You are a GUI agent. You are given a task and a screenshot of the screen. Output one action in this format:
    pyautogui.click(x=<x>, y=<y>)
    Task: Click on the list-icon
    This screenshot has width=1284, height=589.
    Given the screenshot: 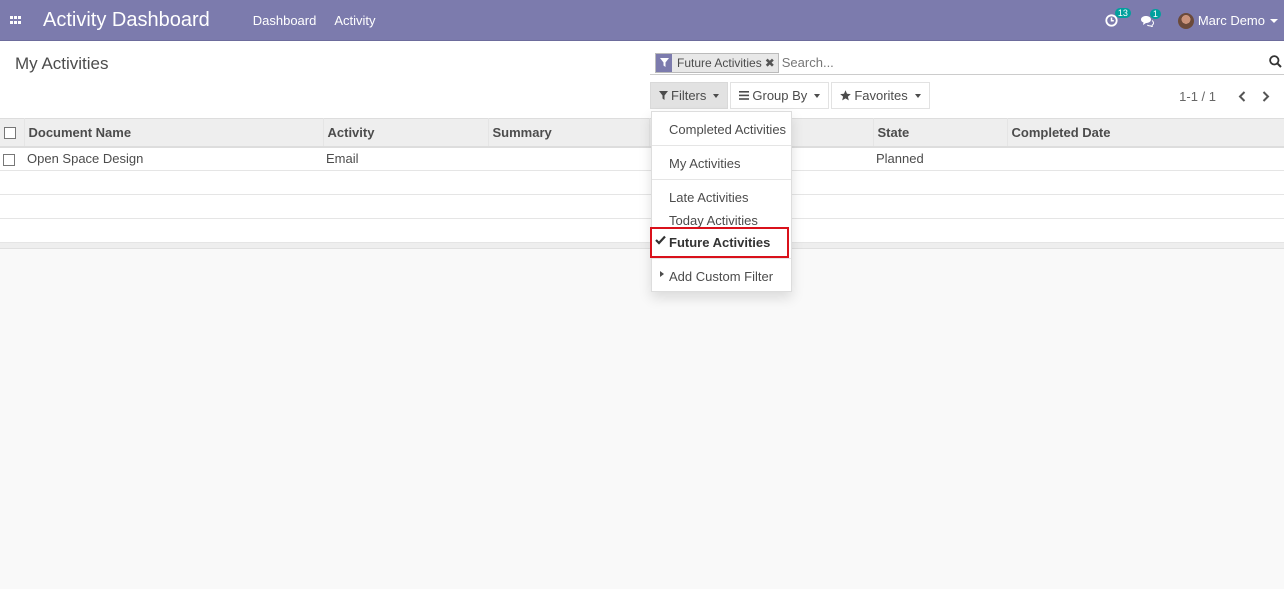 What is the action you would take?
    pyautogui.click(x=744, y=95)
    